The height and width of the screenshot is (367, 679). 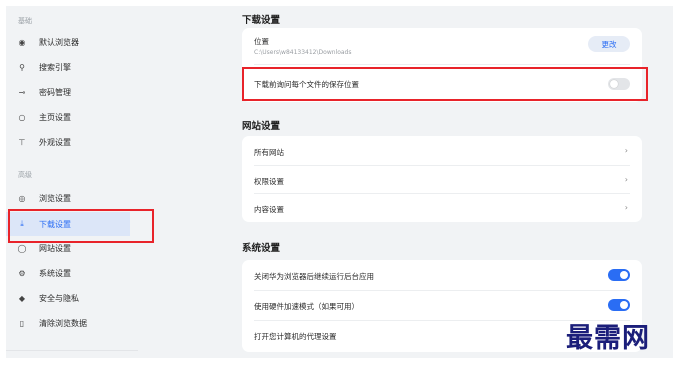 What do you see at coordinates (63, 323) in the screenshot?
I see `sidebar-item-label: 清除浏览数据` at bounding box center [63, 323].